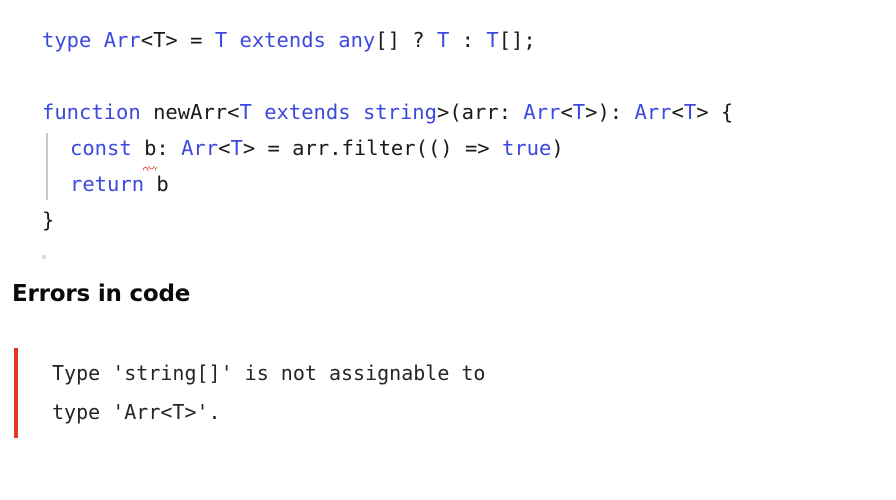 The height and width of the screenshot is (500, 896). Describe the element at coordinates (372, 148) in the screenshot. I see `code-token: > = arr.filter(() =>` at that location.